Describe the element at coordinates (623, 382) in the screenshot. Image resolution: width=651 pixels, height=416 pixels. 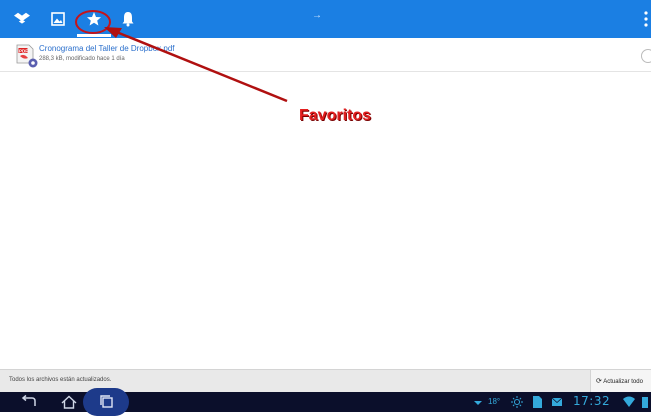
I see `refresh-all-text: Actualizar todo` at that location.